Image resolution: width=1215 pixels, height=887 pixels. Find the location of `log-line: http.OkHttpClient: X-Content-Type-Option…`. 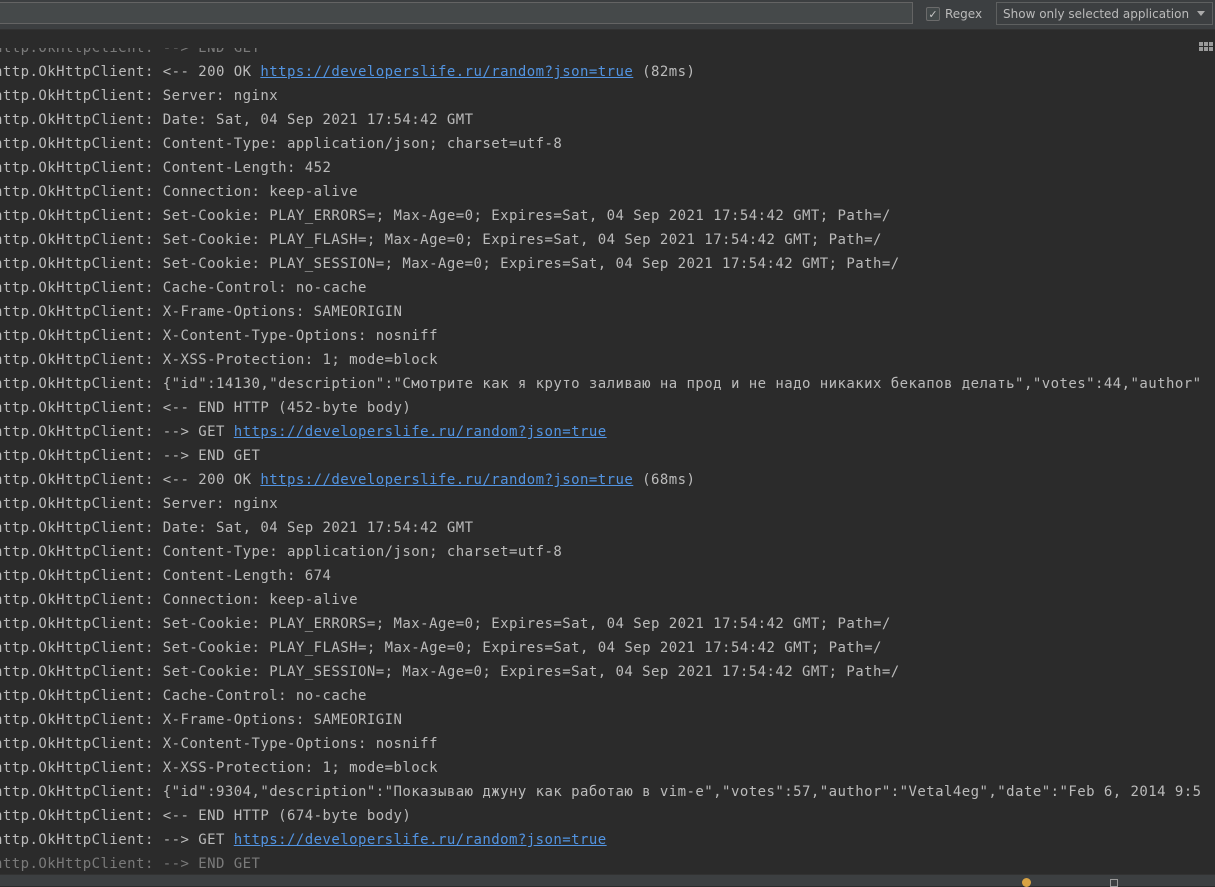

log-line: http.OkHttpClient: X-Content-Type-Option… is located at coordinates (607, 744).